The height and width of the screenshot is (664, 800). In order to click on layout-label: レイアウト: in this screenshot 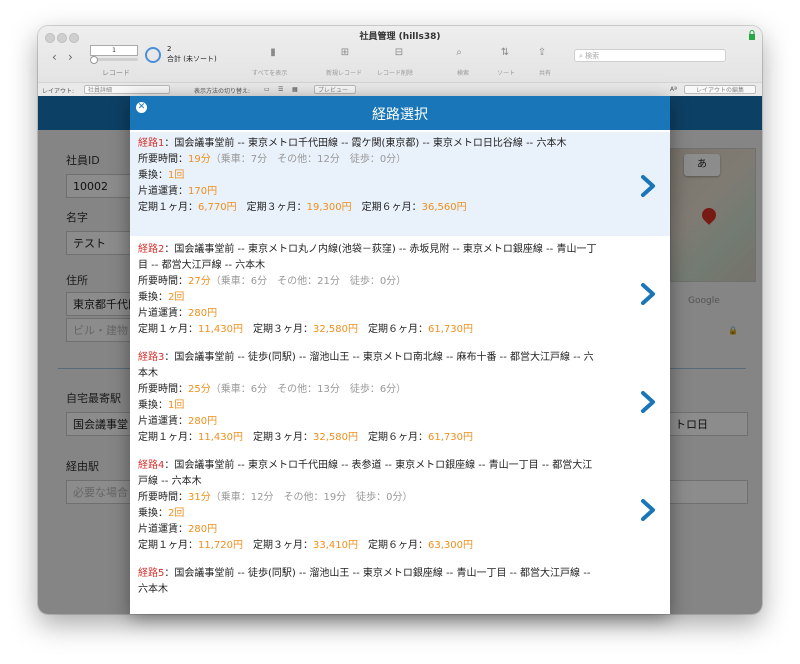, I will do `click(58, 91)`.